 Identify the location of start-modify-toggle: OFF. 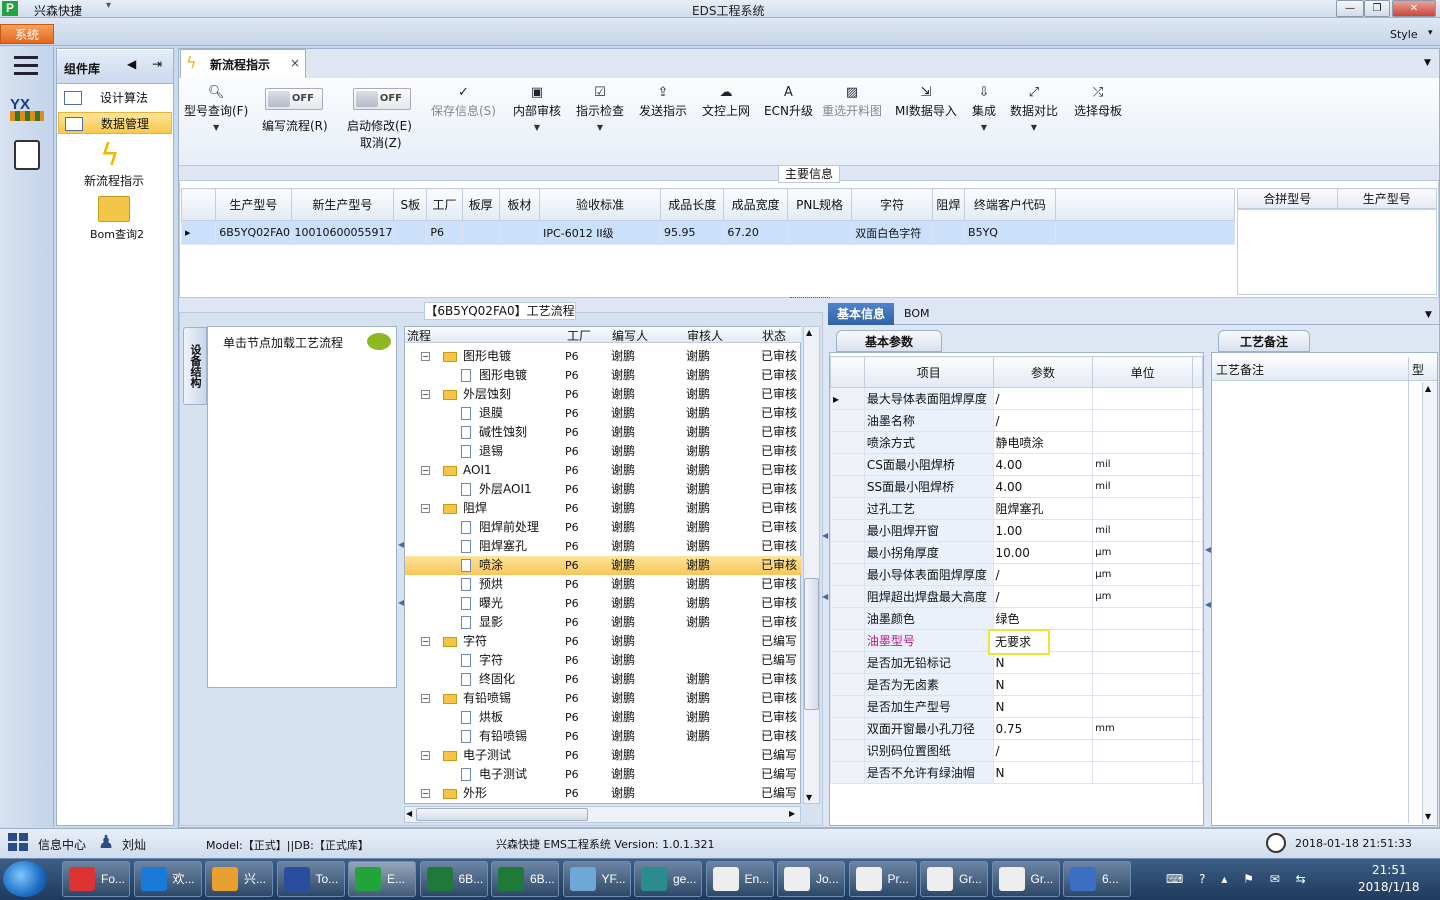
(382, 99).